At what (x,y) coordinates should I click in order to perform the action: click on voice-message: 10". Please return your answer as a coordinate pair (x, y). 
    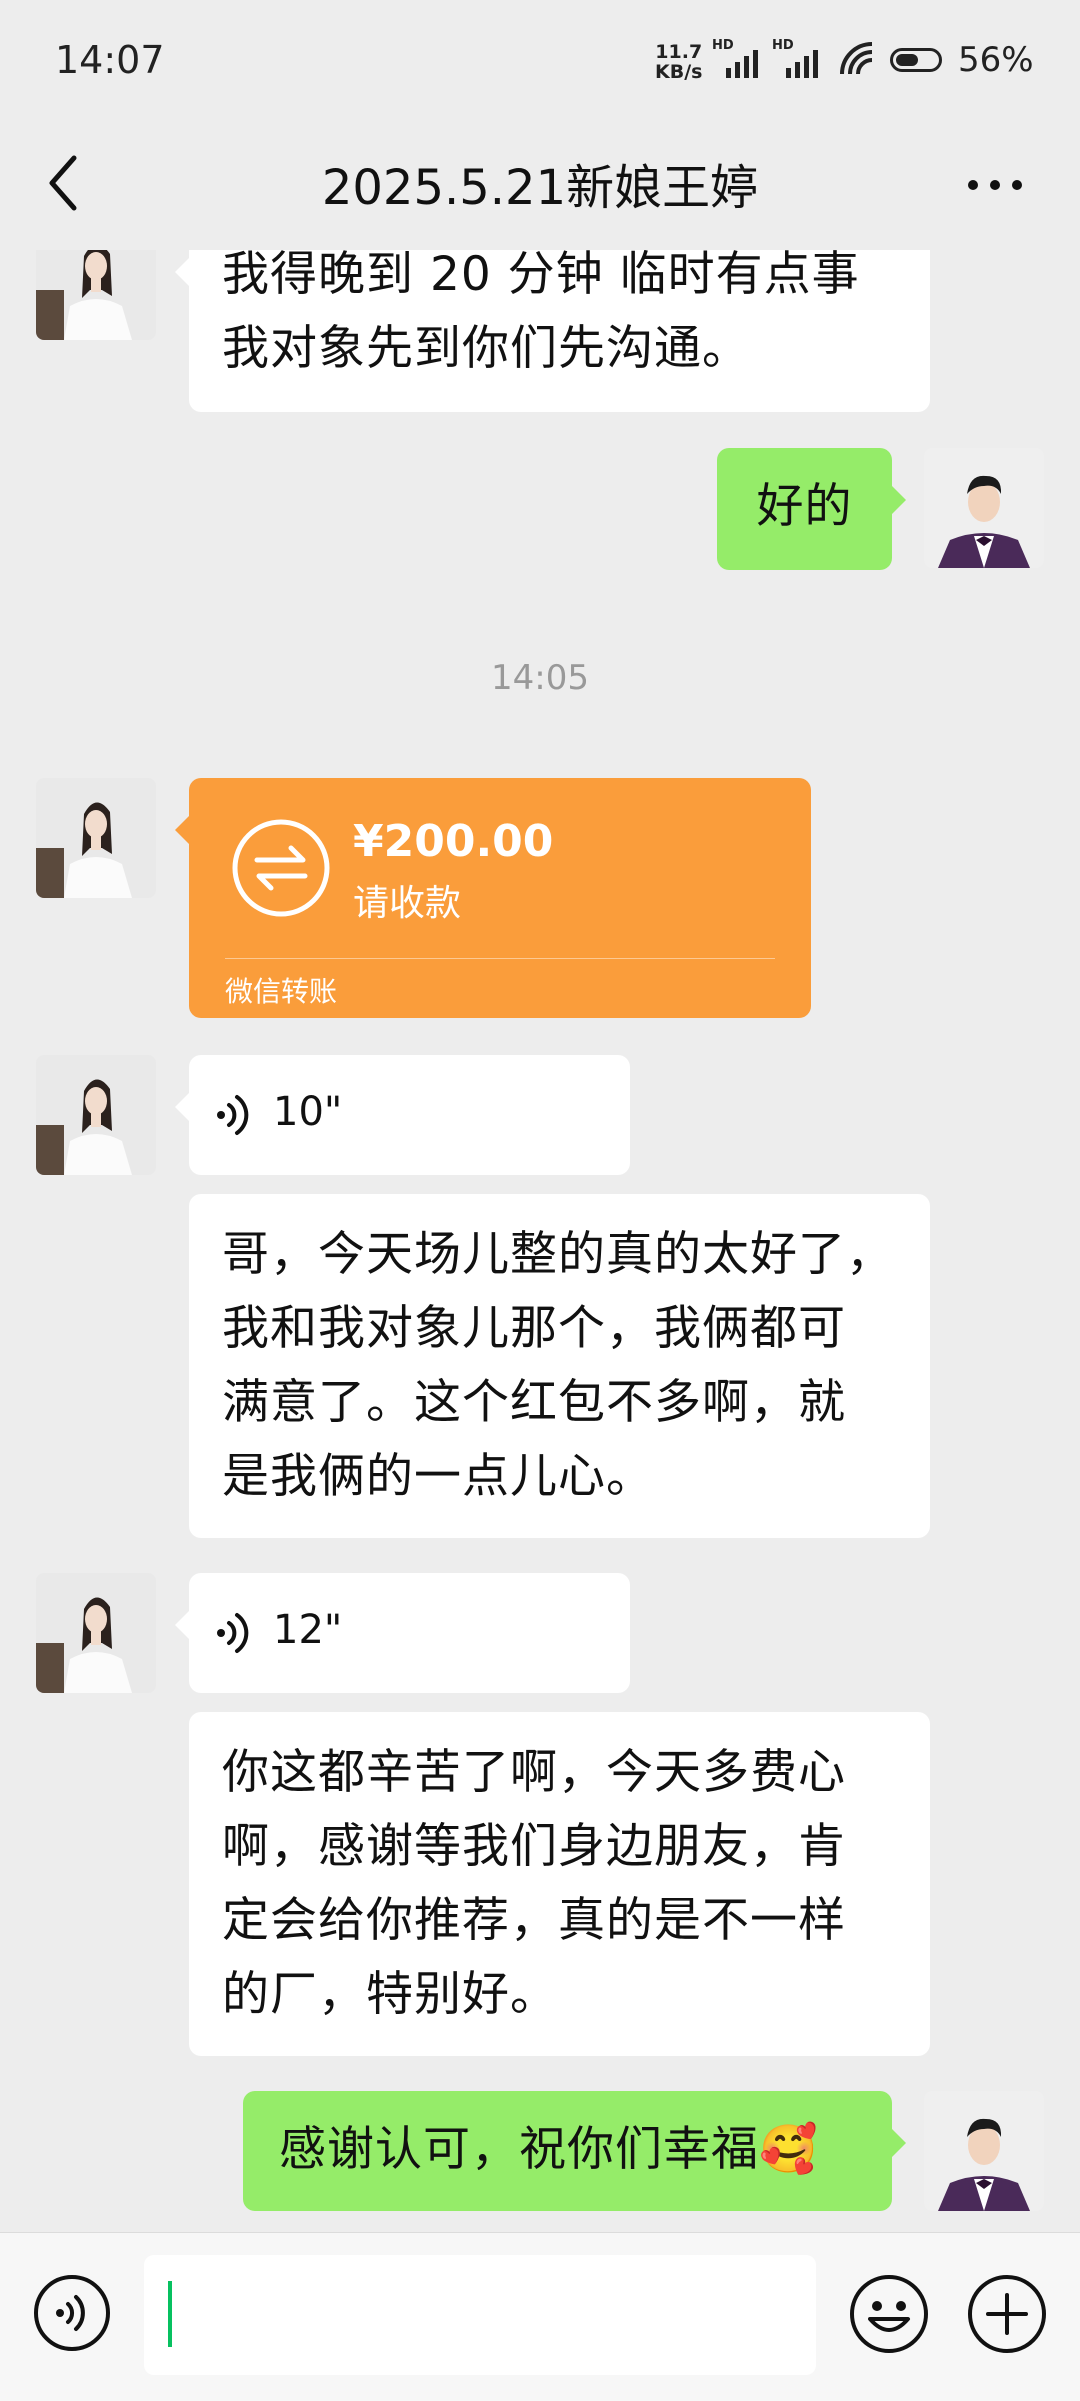
    Looking at the image, I should click on (402, 1115).